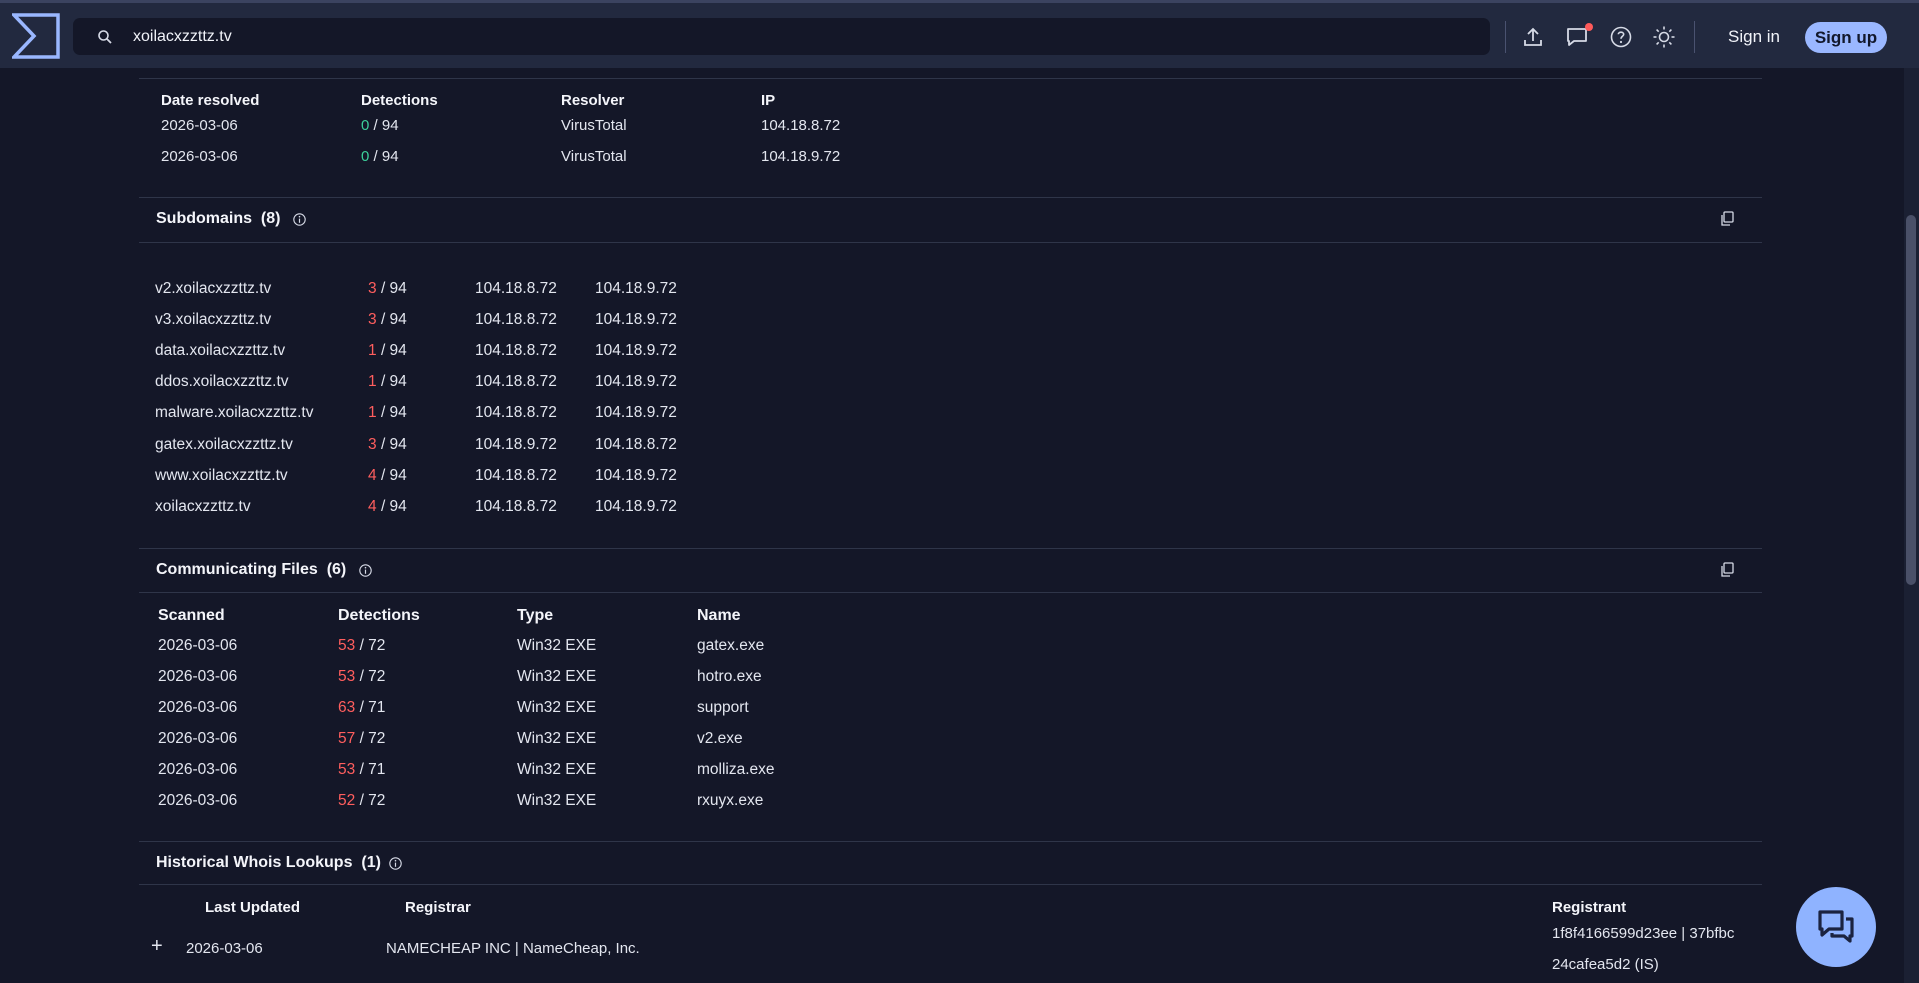 The image size is (1919, 983). I want to click on section-count: (1), so click(371, 862).